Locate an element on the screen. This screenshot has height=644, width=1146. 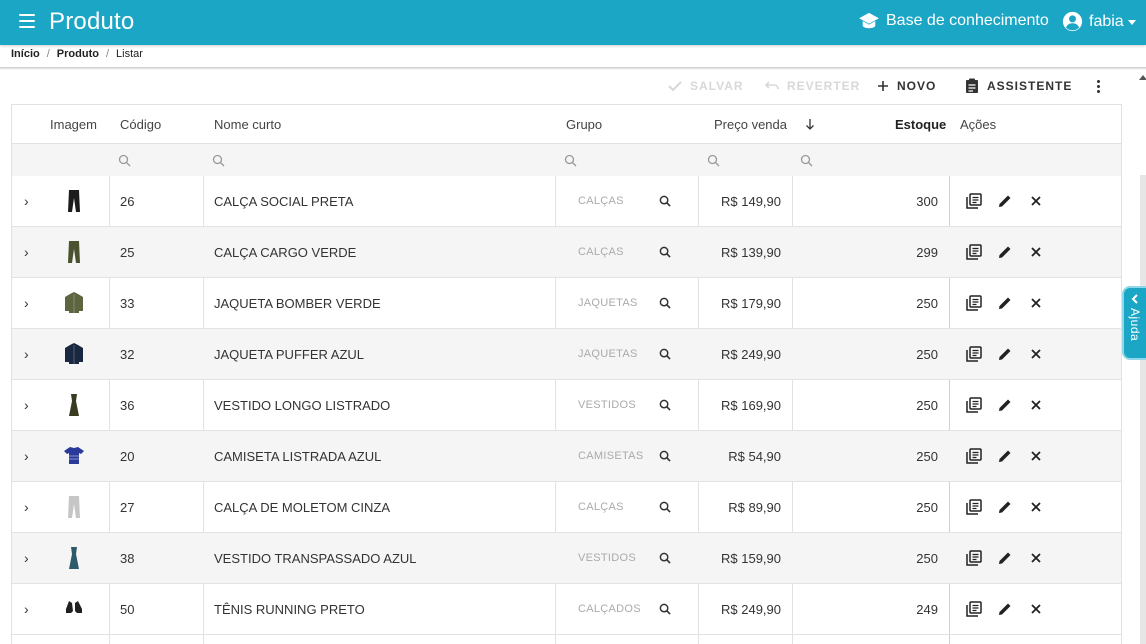
product-group: VESTIDOS is located at coordinates (607, 405).